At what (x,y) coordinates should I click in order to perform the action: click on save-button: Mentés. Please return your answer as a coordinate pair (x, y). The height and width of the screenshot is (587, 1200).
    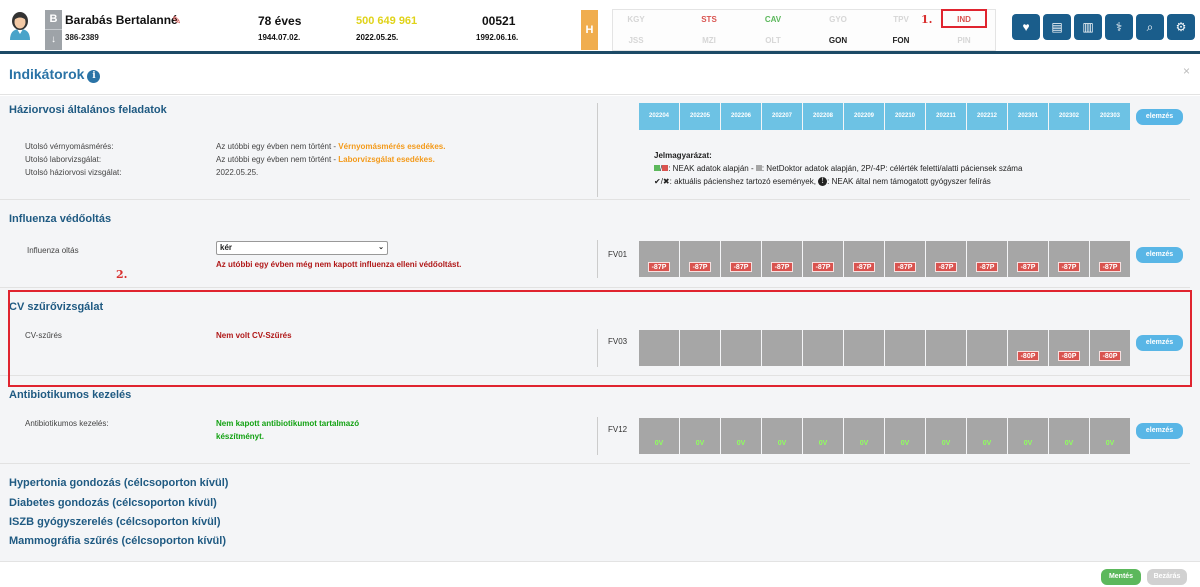
    Looking at the image, I should click on (1121, 577).